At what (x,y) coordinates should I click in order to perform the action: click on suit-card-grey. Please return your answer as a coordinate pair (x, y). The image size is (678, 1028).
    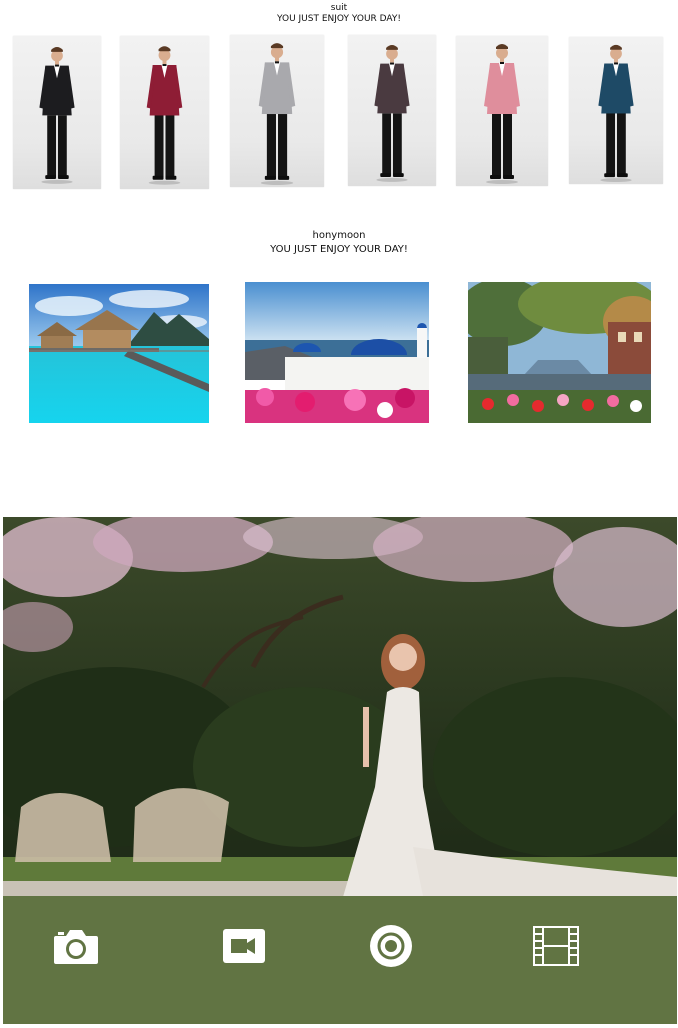
    Looking at the image, I should click on (277, 111).